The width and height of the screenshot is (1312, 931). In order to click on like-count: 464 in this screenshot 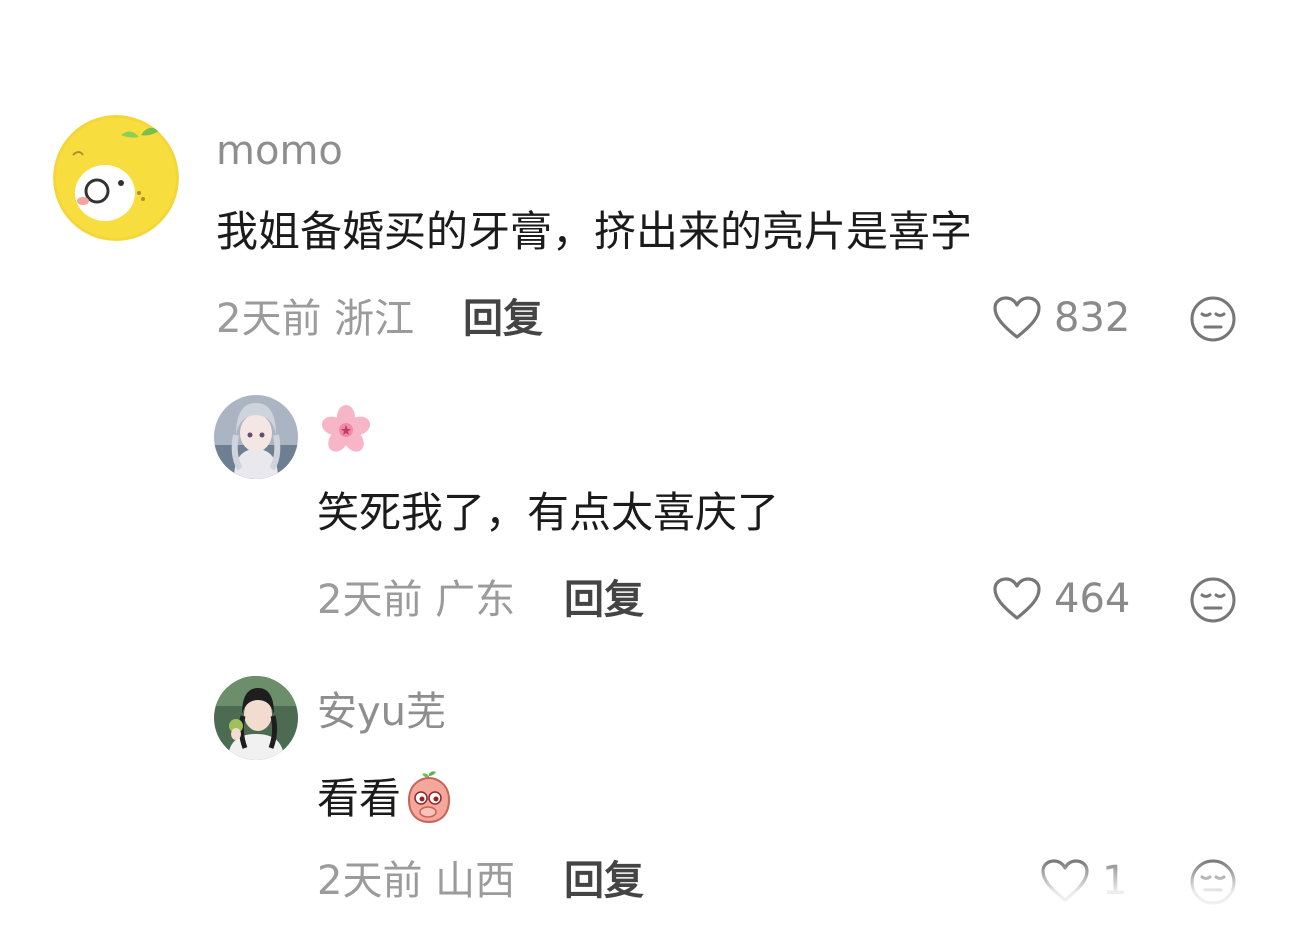, I will do `click(1092, 599)`.